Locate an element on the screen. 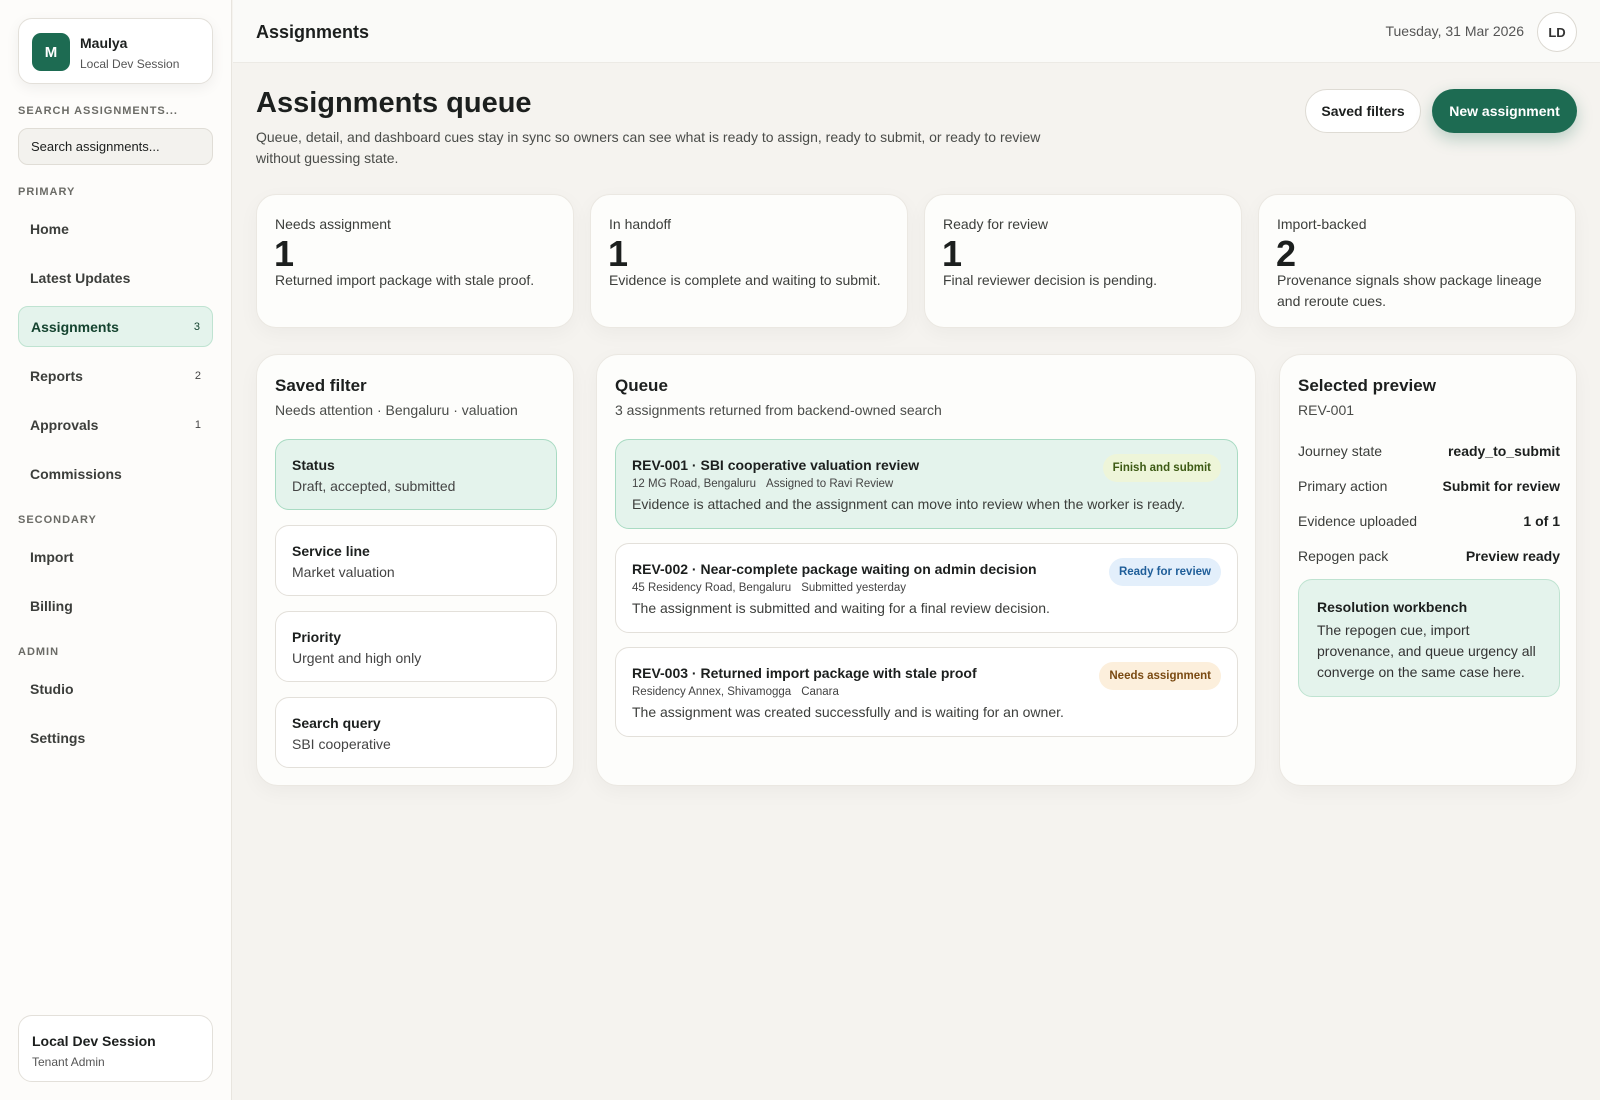 The height and width of the screenshot is (1100, 1600). profile-session: Local Dev Session is located at coordinates (130, 64).